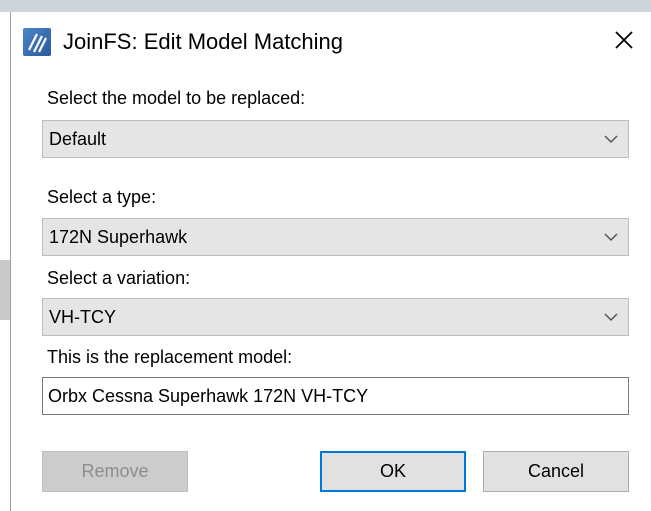  I want to click on joinfs-app-icon, so click(37, 42).